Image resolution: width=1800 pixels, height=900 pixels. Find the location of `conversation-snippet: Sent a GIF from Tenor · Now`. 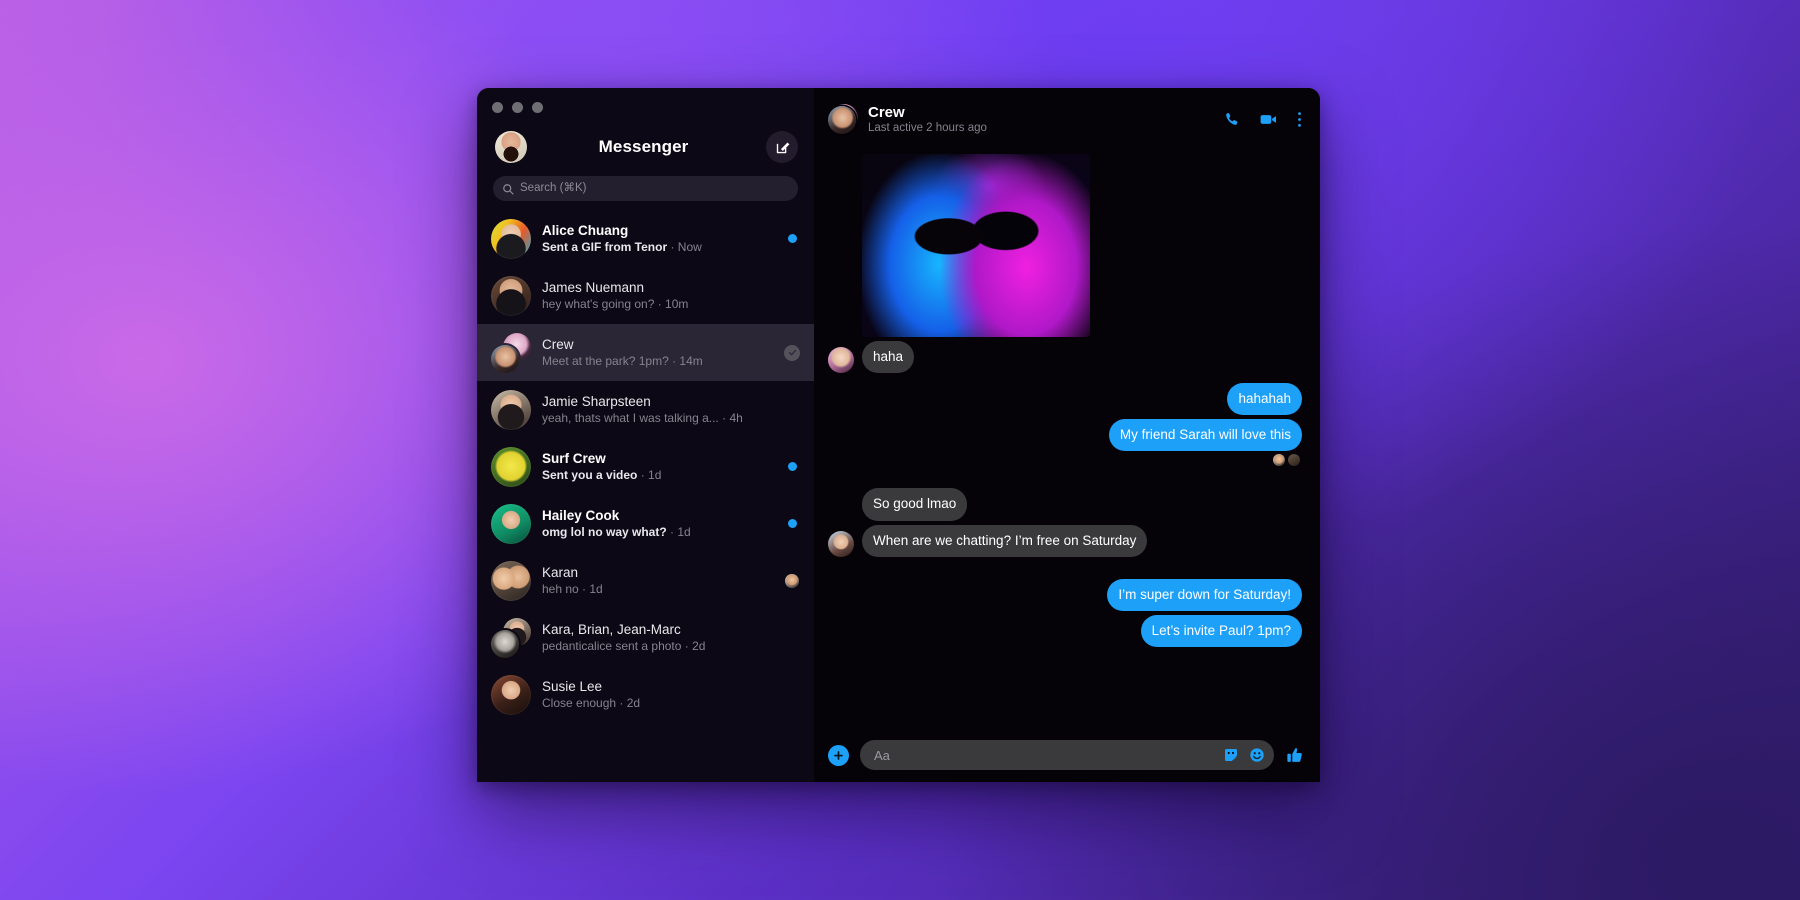

conversation-snippet: Sent a GIF from Tenor · Now is located at coordinates (657, 247).